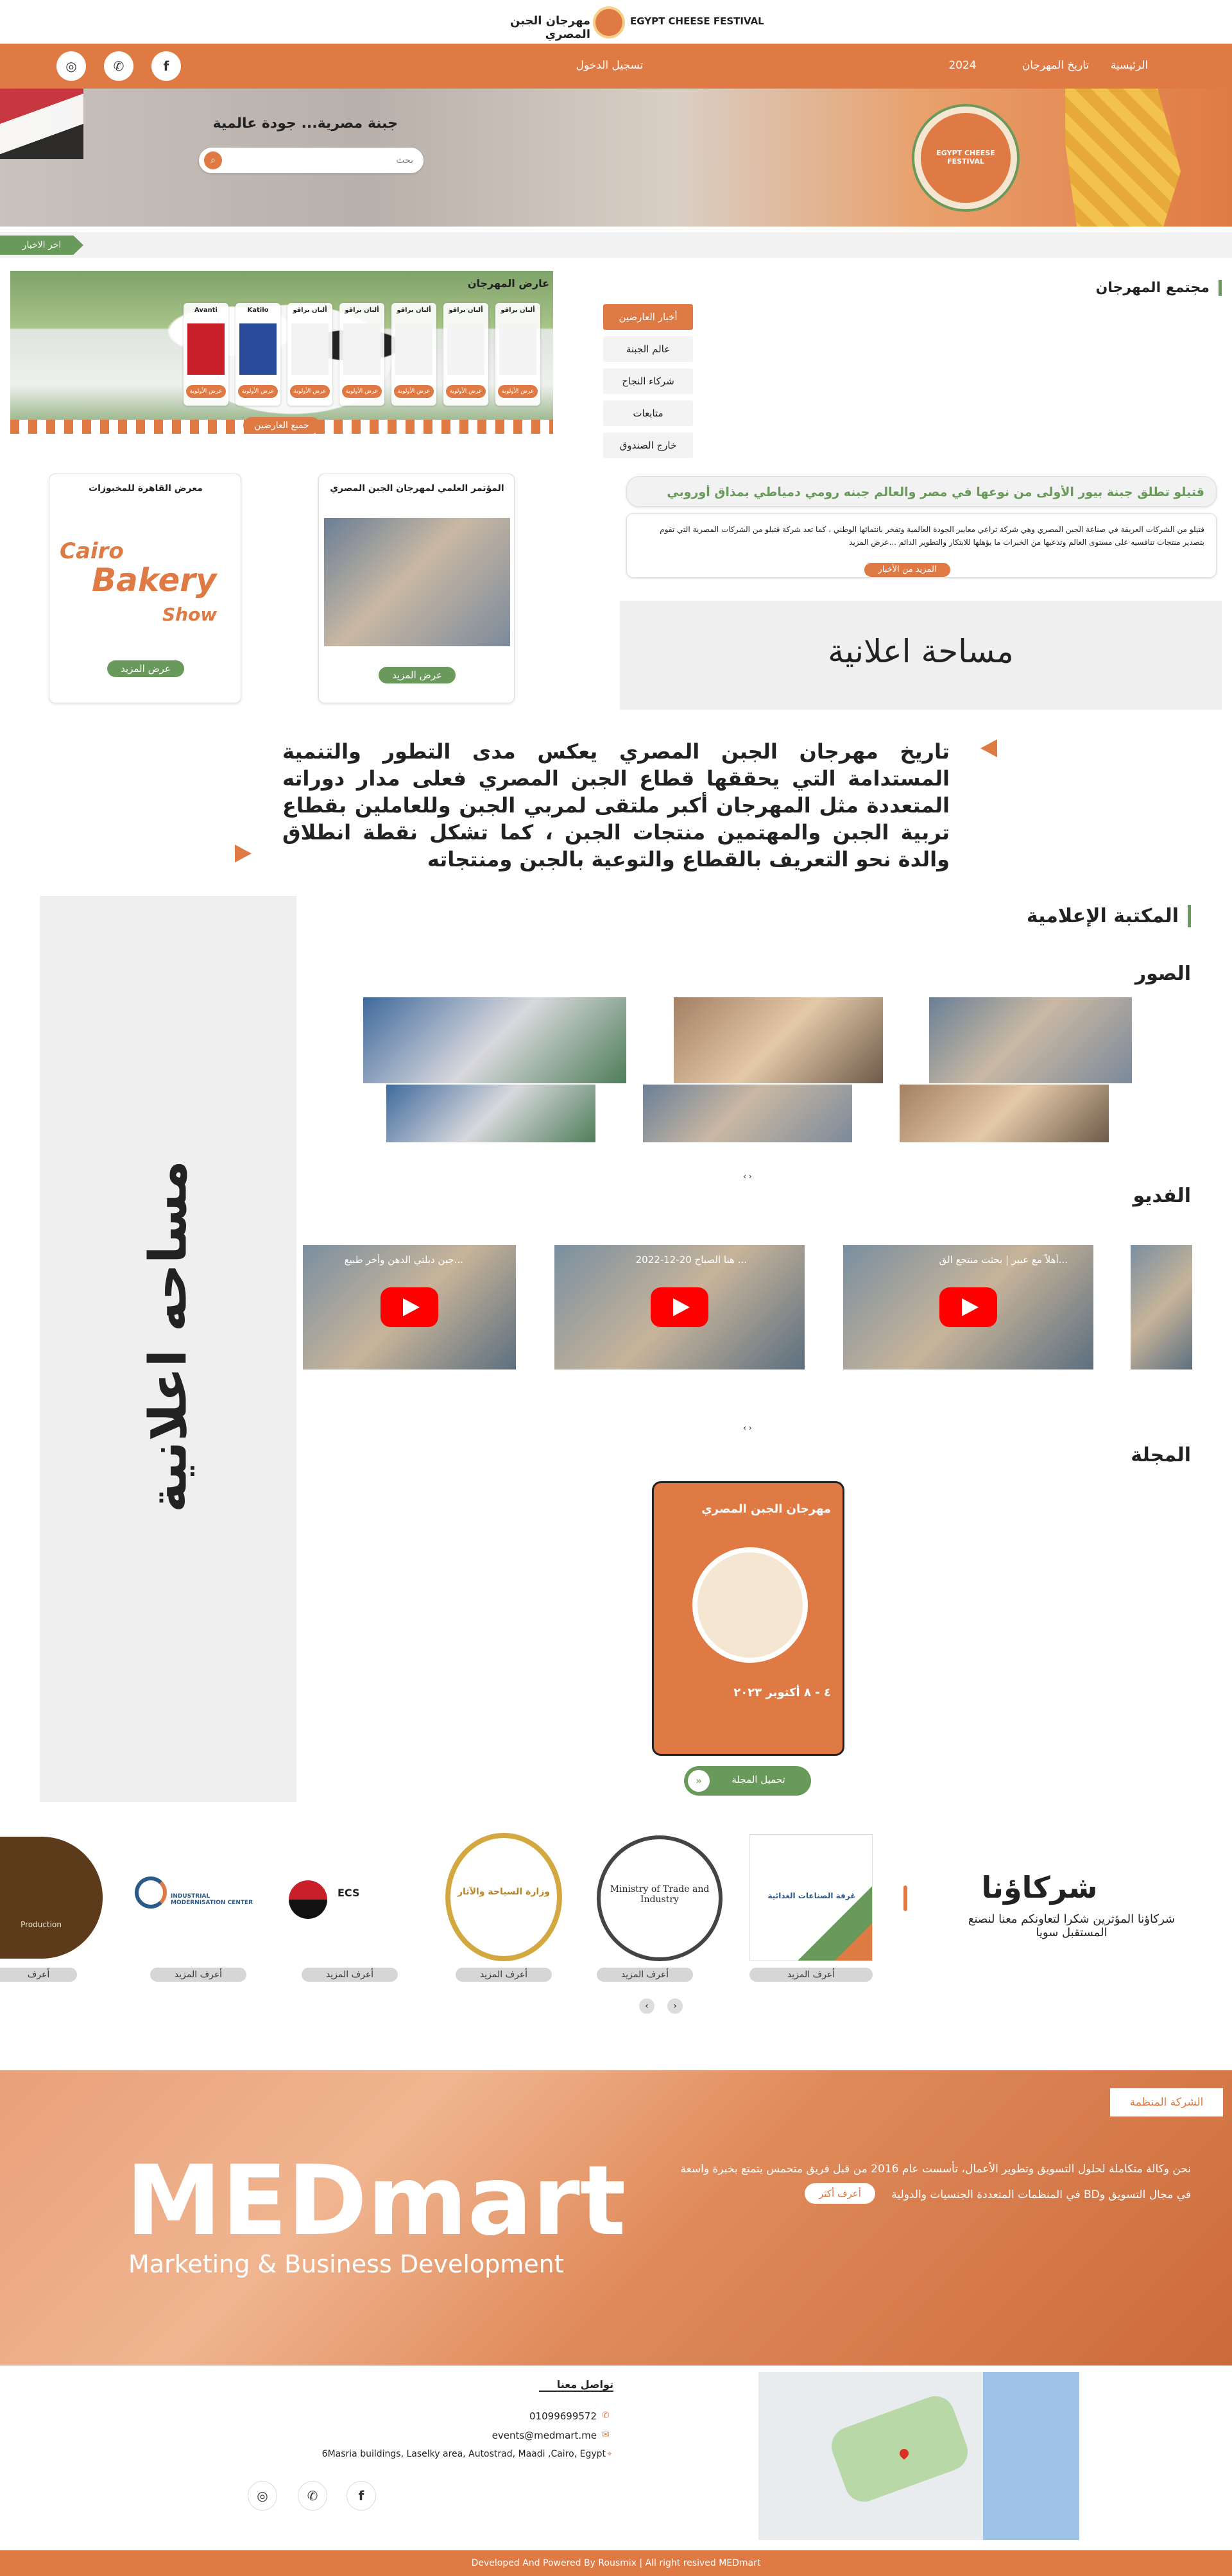  What do you see at coordinates (523, 2435) in the screenshot?
I see `contact-email: events@medmart.me` at bounding box center [523, 2435].